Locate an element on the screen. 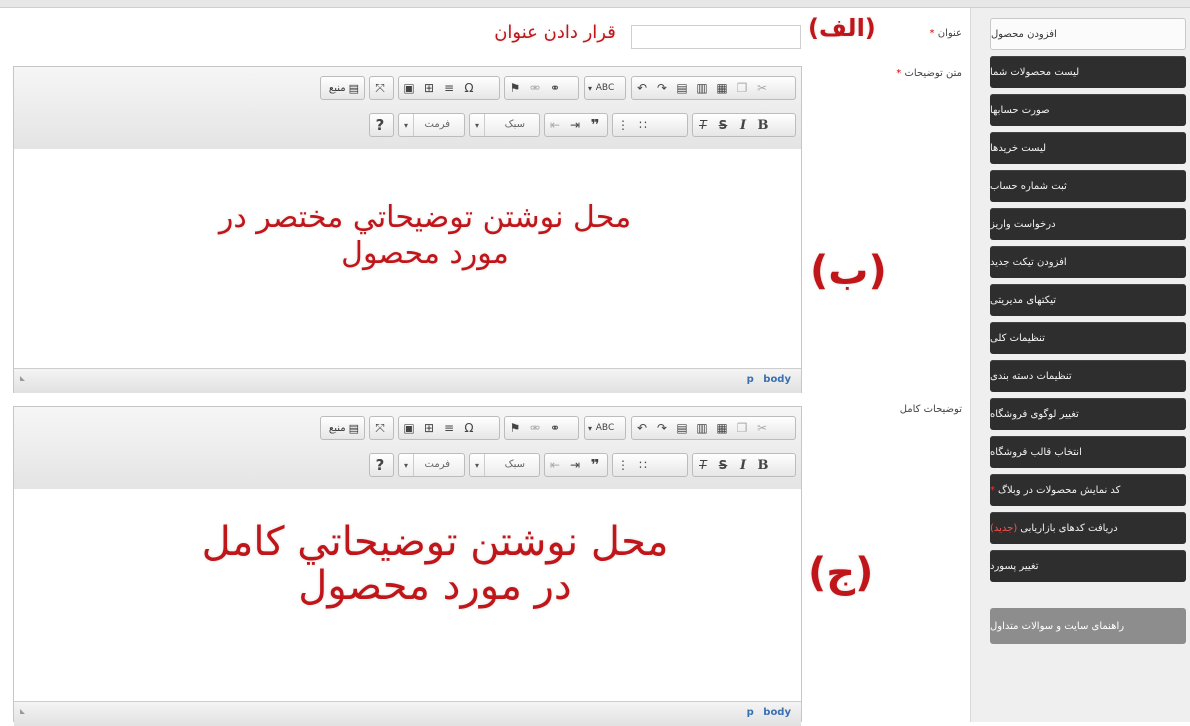  sidebar-item-help-faq: راهنمای سایت و سوالات متداول is located at coordinates (1088, 626).